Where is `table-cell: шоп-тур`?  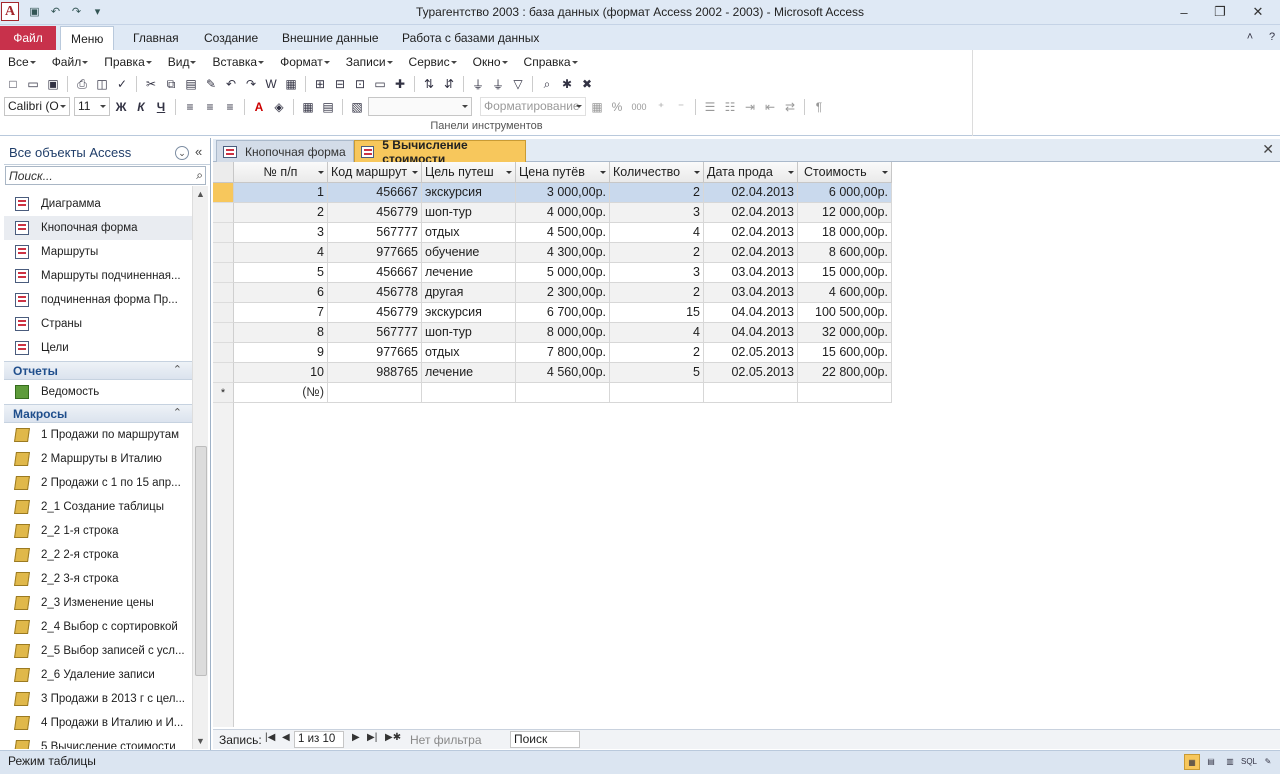 table-cell: шоп-тур is located at coordinates (469, 333).